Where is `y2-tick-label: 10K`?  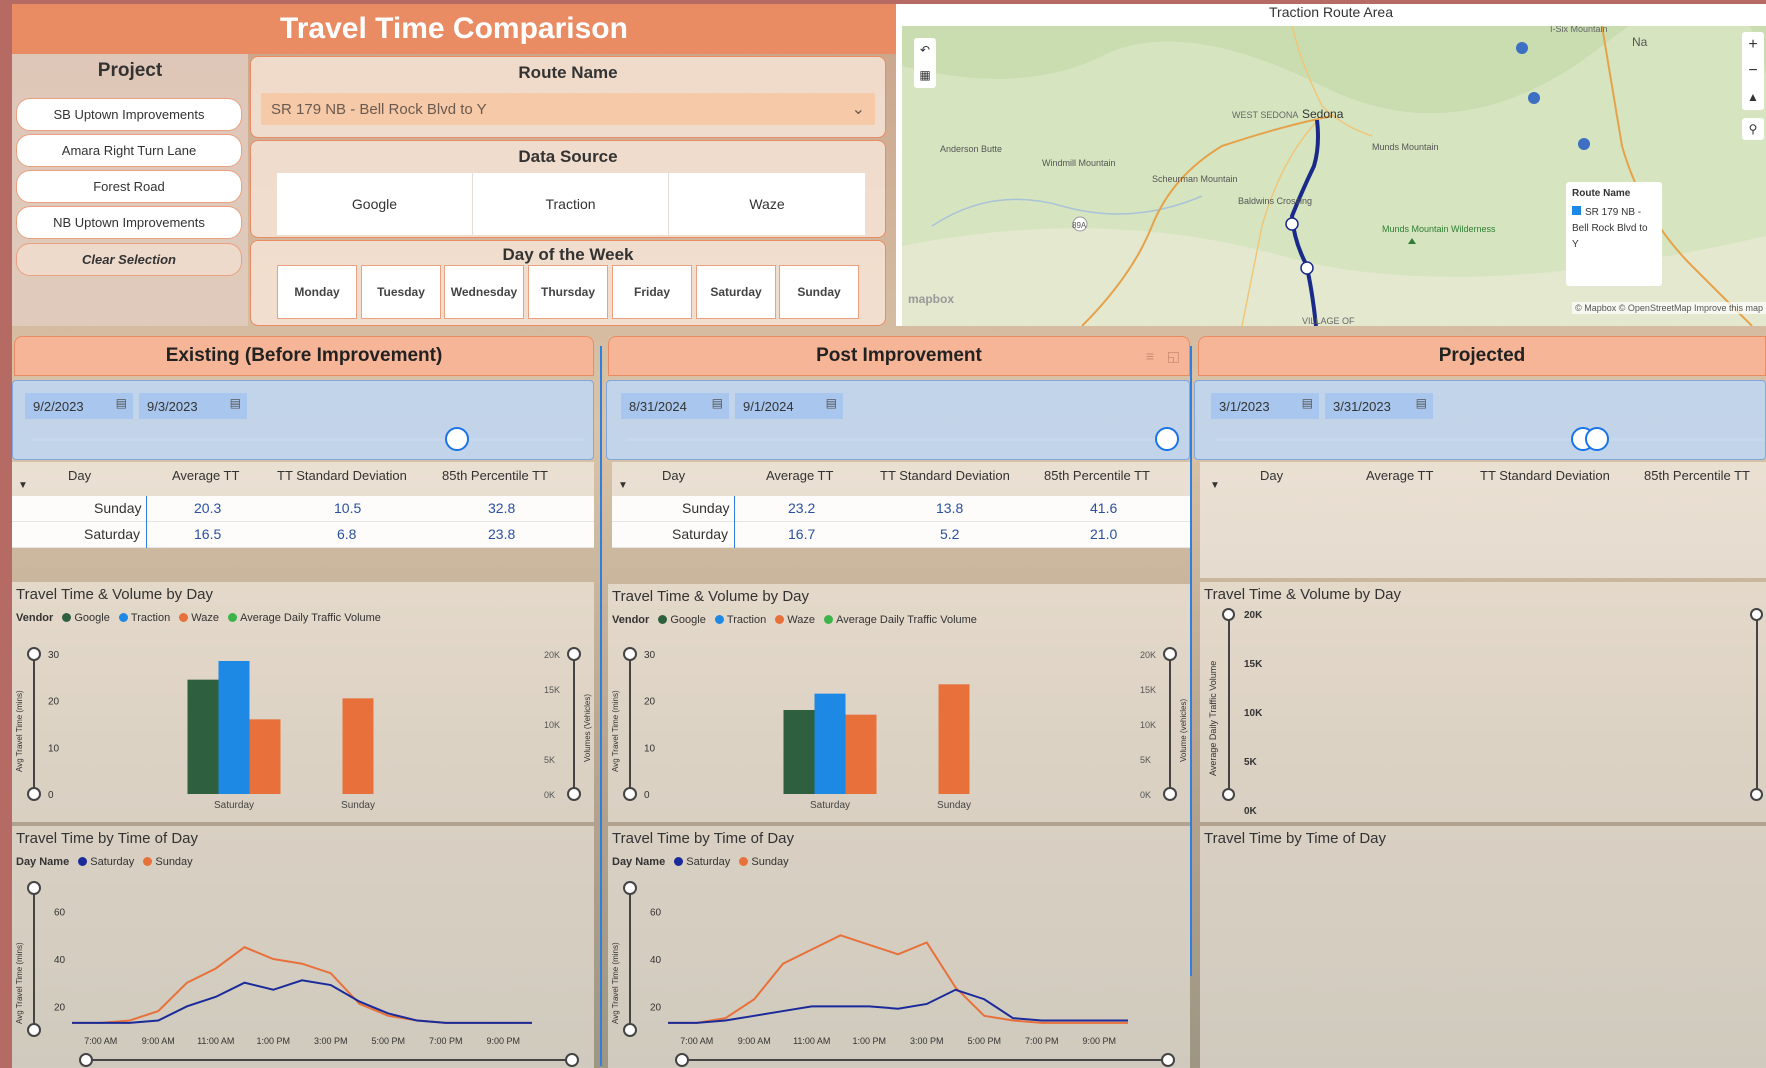
y2-tick-label: 10K is located at coordinates (552, 725).